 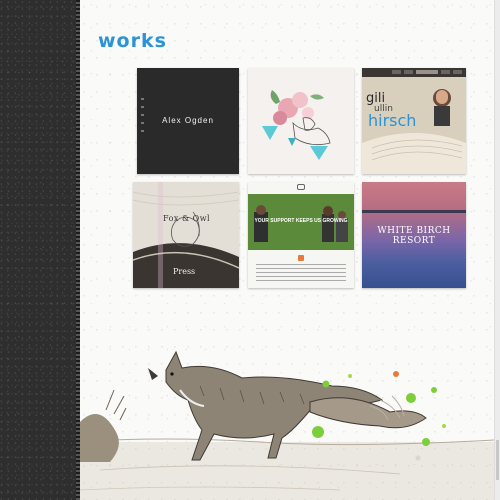 What do you see at coordinates (301, 221) in the screenshot?
I see `banner-headline: YOUR SUPPORT KEEPS US GROWING` at bounding box center [301, 221].